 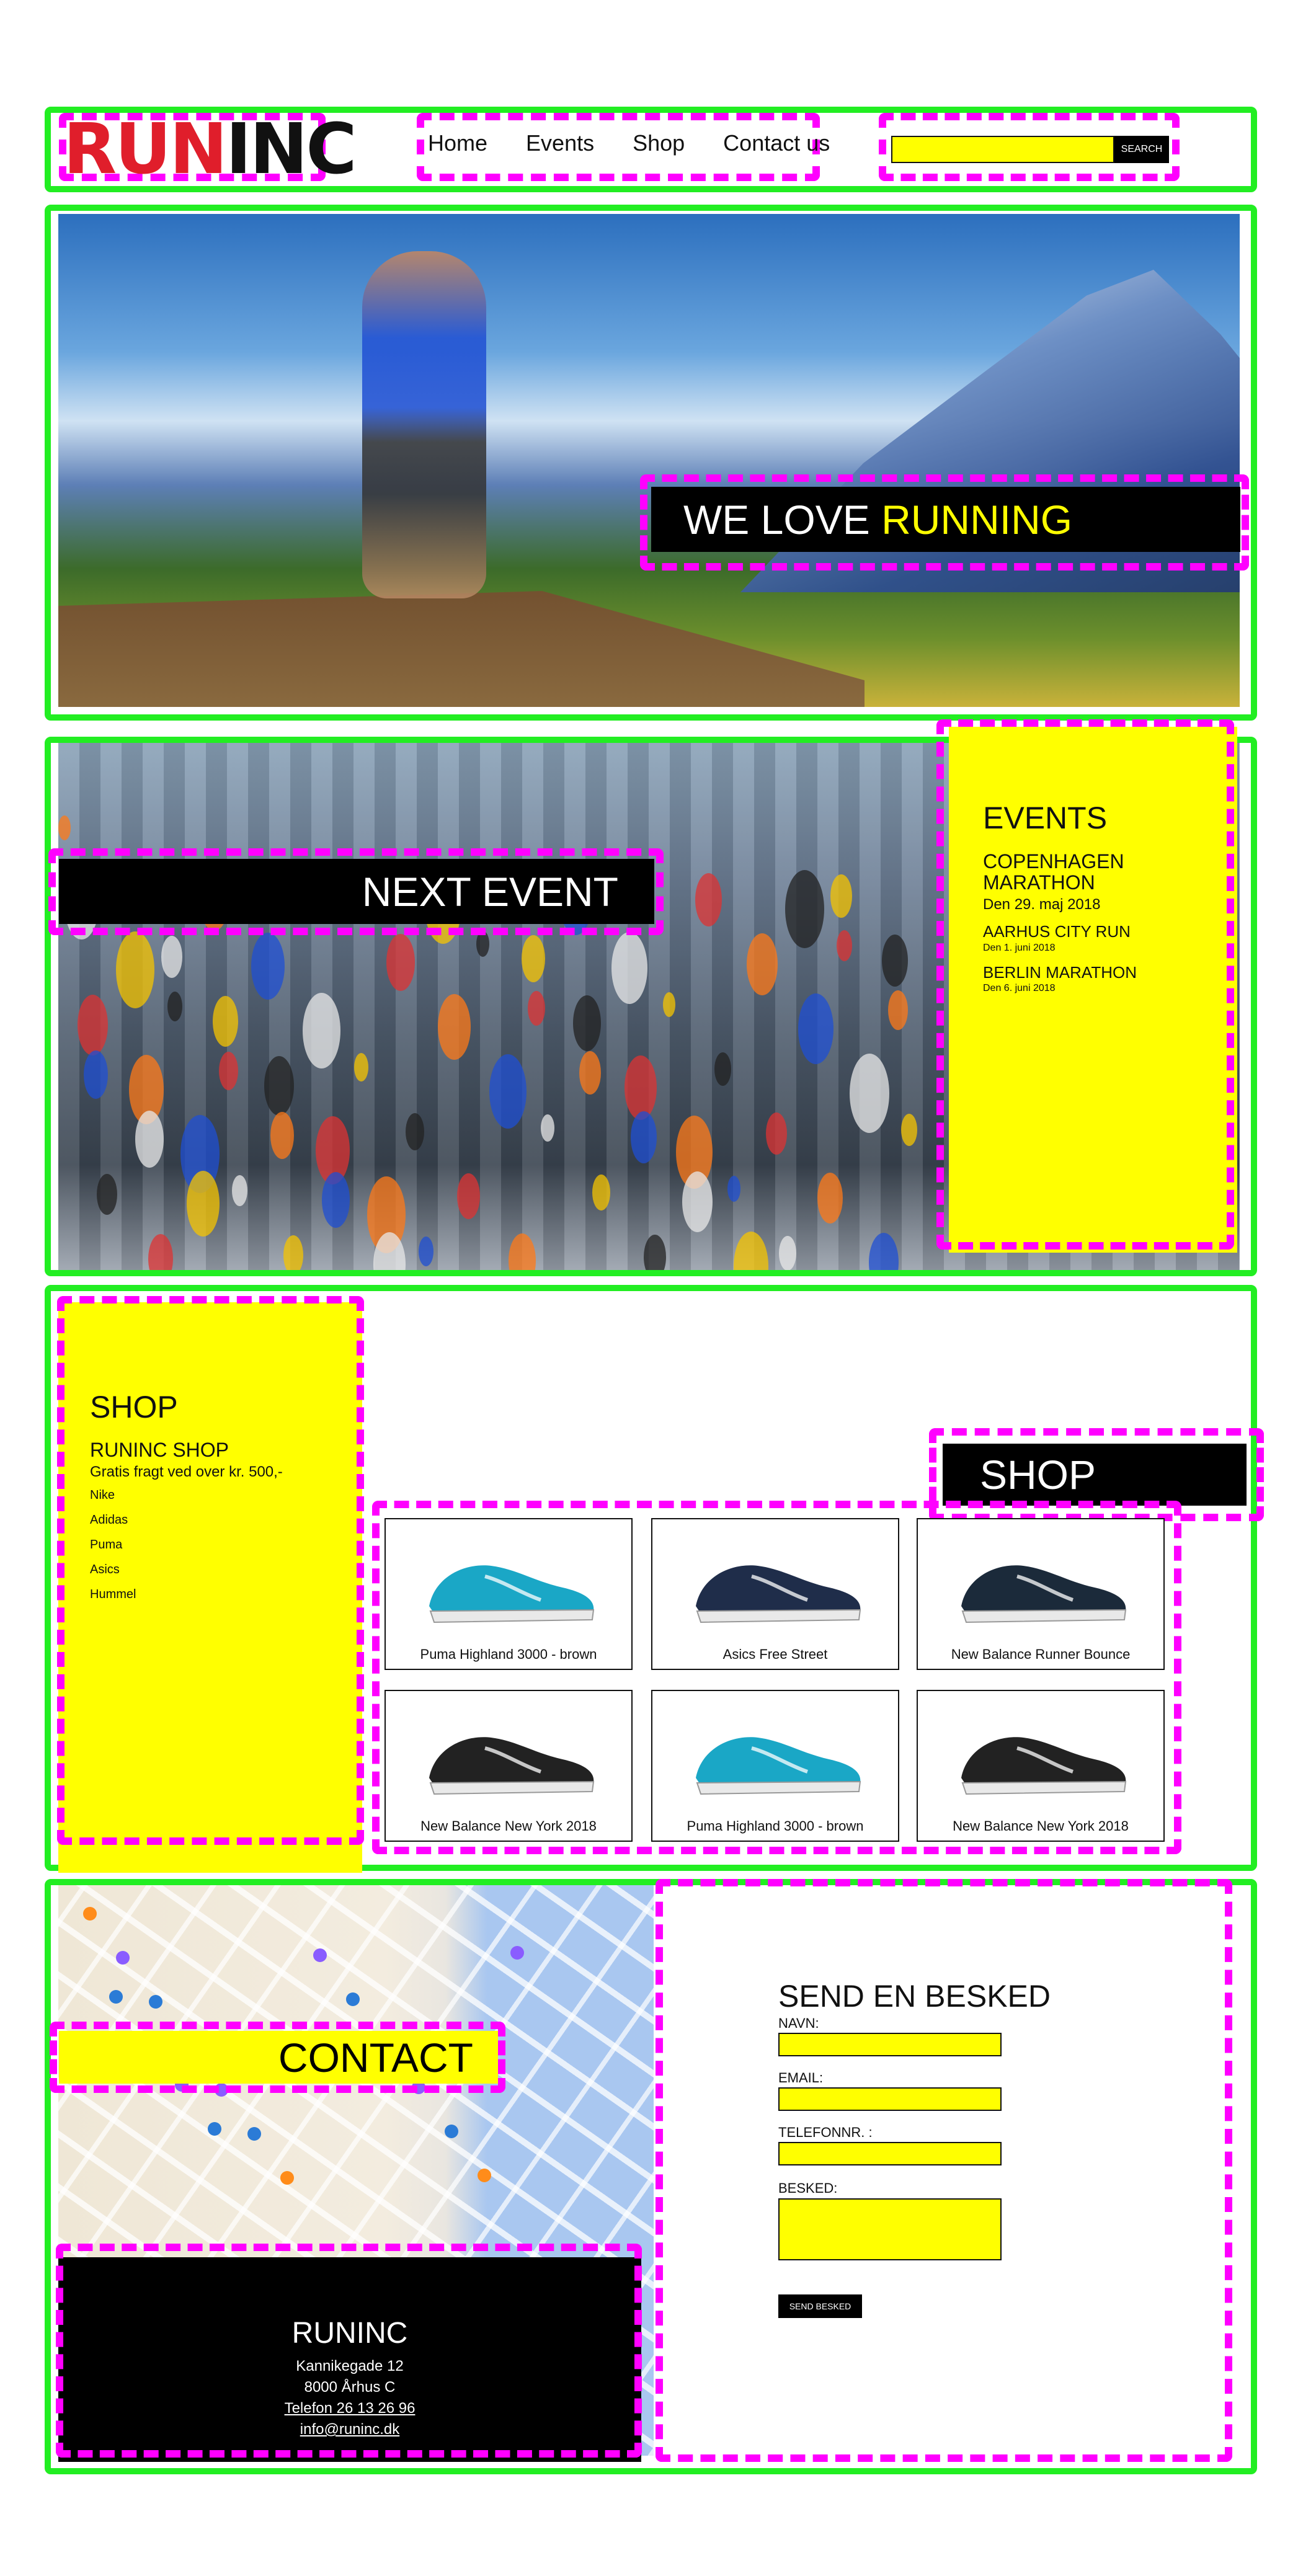 I want to click on logo-run: RUN, so click(x=145, y=149).